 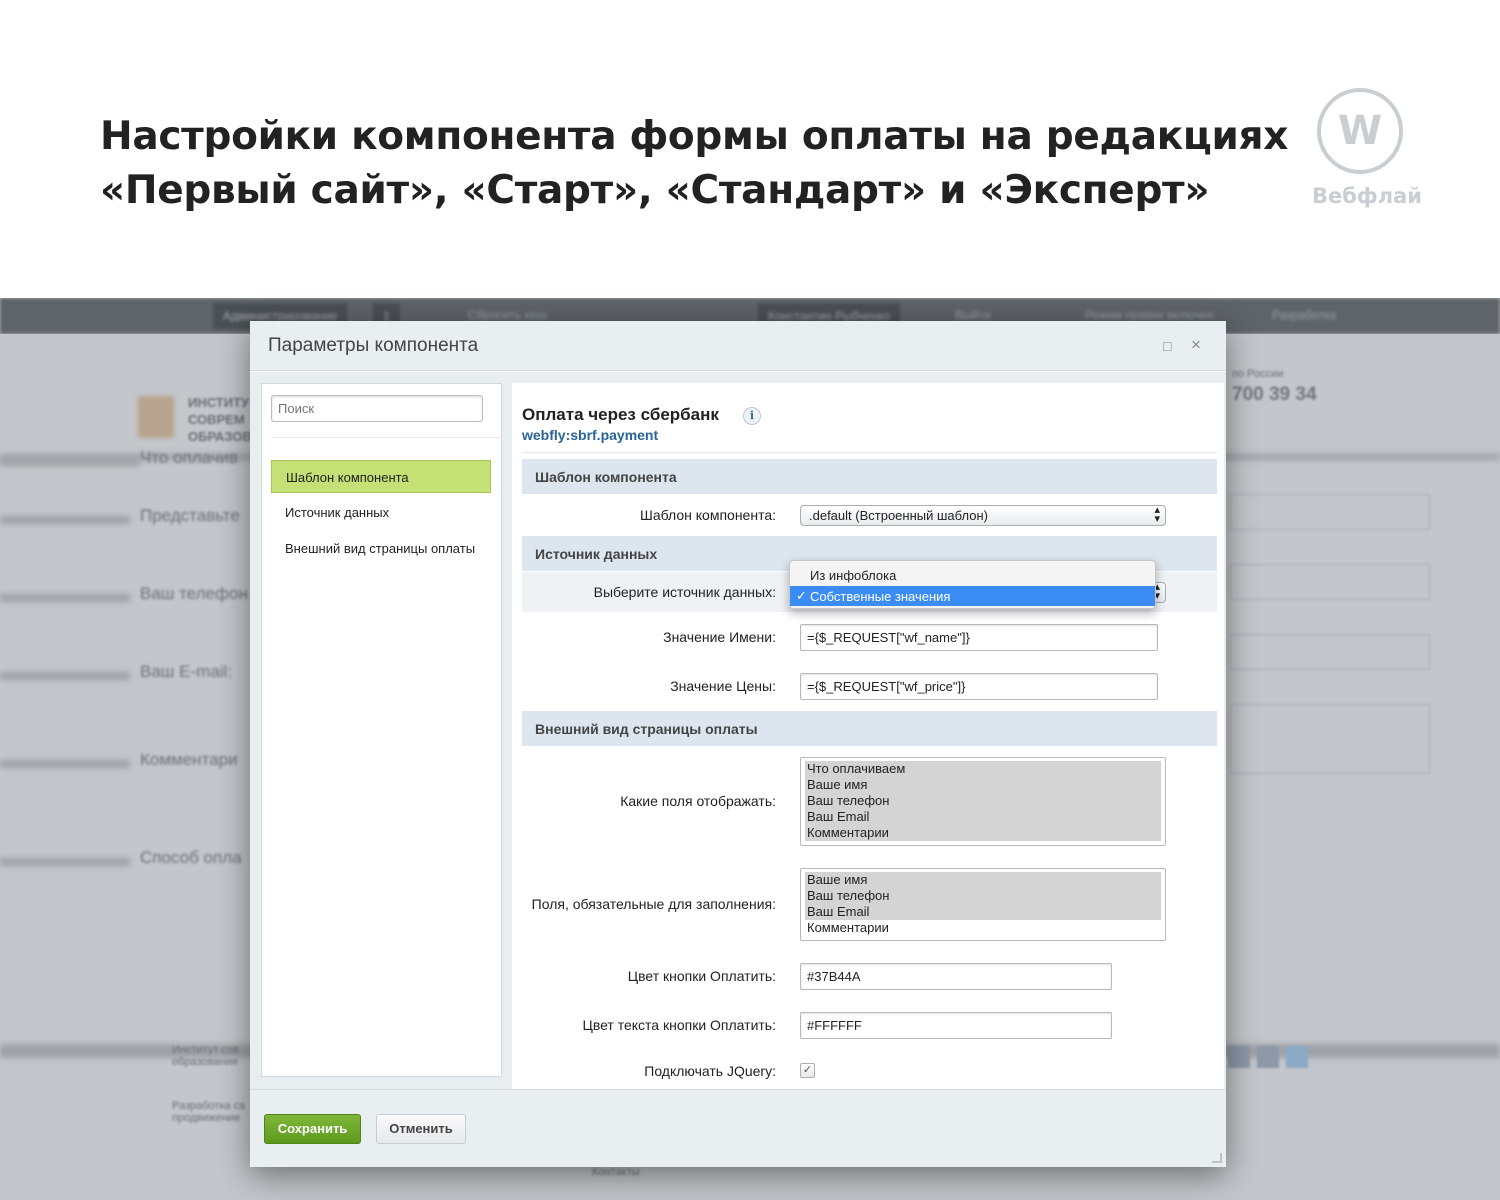 What do you see at coordinates (1196, 345) in the screenshot?
I see `close-icon: ×` at bounding box center [1196, 345].